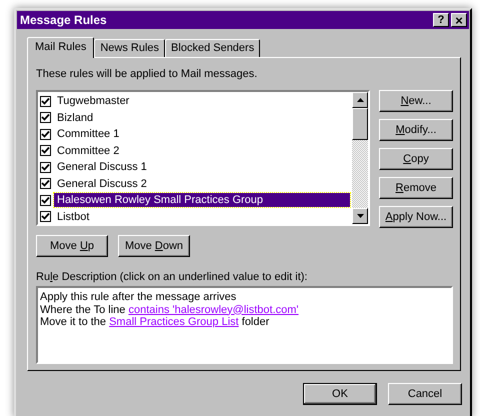 The width and height of the screenshot is (480, 416). I want to click on window-title: Message Rules, so click(64, 20).